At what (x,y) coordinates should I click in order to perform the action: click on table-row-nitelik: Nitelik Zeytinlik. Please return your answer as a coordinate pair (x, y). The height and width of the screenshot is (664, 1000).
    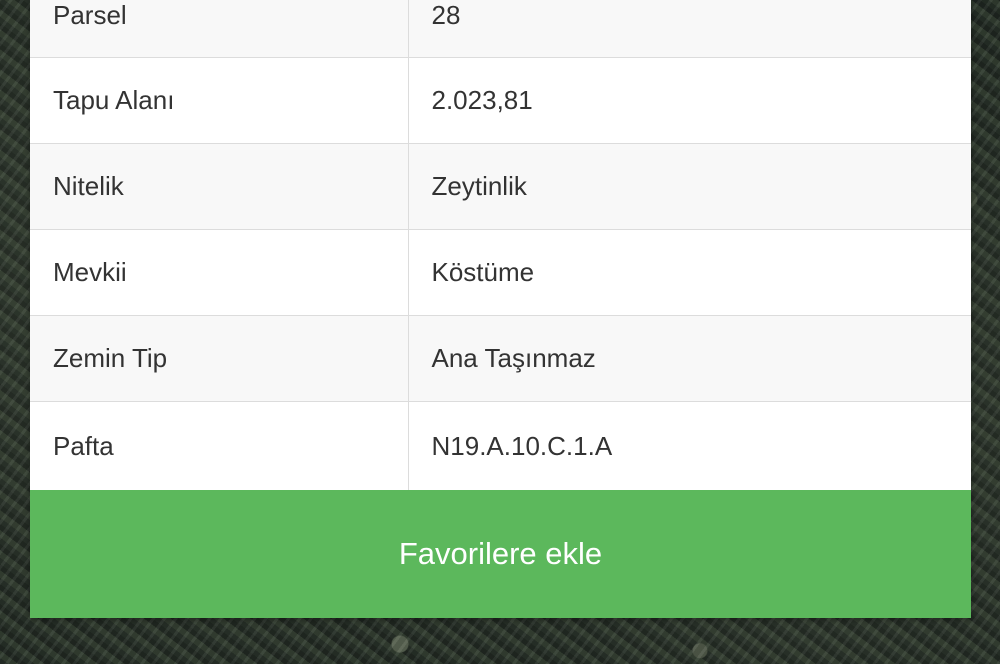
    Looking at the image, I should click on (500, 186).